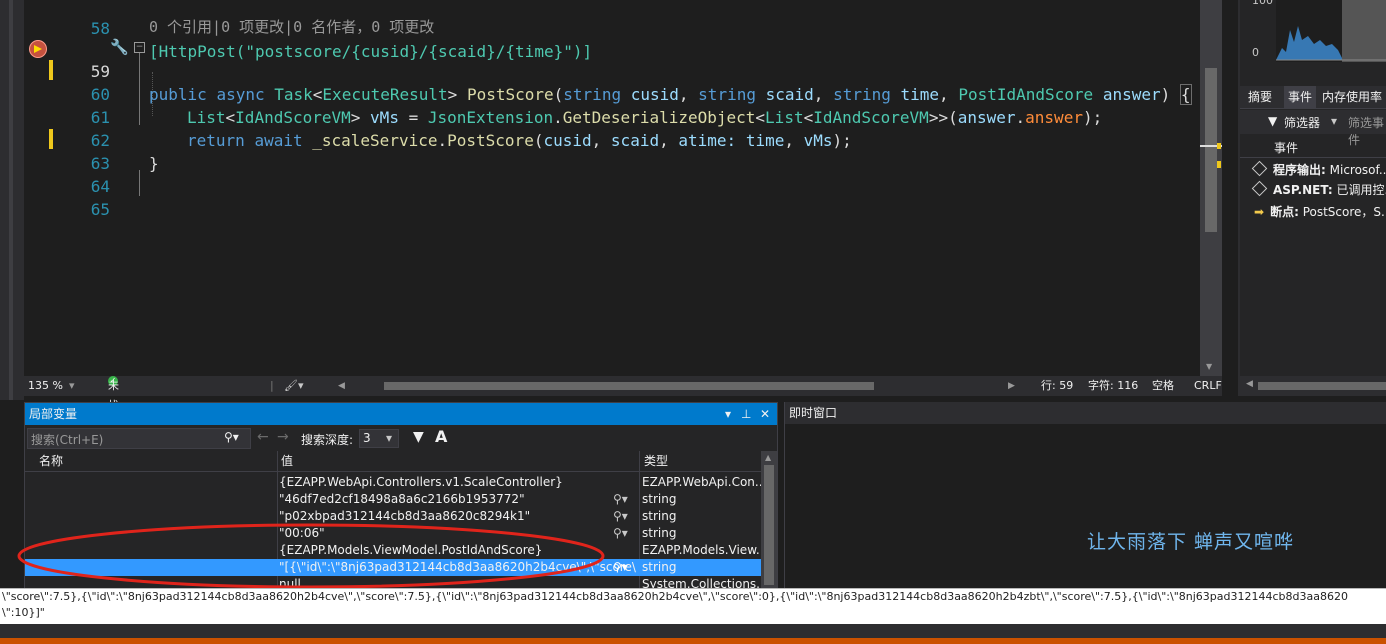 This screenshot has height=644, width=1386. Describe the element at coordinates (100, 209) in the screenshot. I see `line-number: 65` at that location.